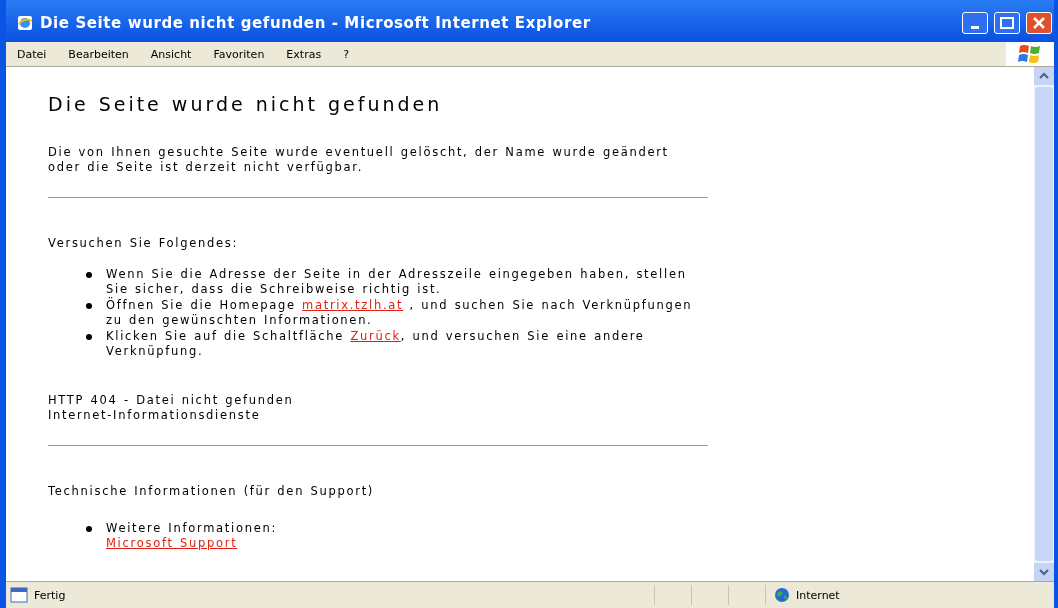  I want to click on error-code: HTTP 404 - Datei nicht gefunden, so click(171, 400).